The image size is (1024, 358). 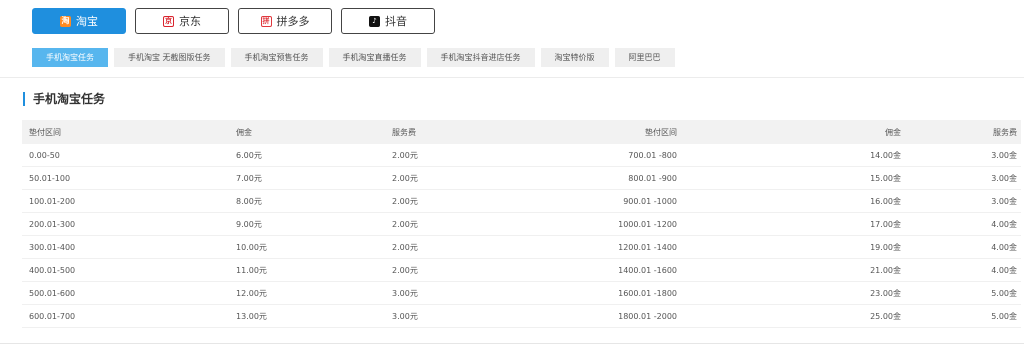 What do you see at coordinates (169, 57) in the screenshot?
I see `subtab-mobile-taobao-no-screenshot: 手机淘宝 无截图版任务` at bounding box center [169, 57].